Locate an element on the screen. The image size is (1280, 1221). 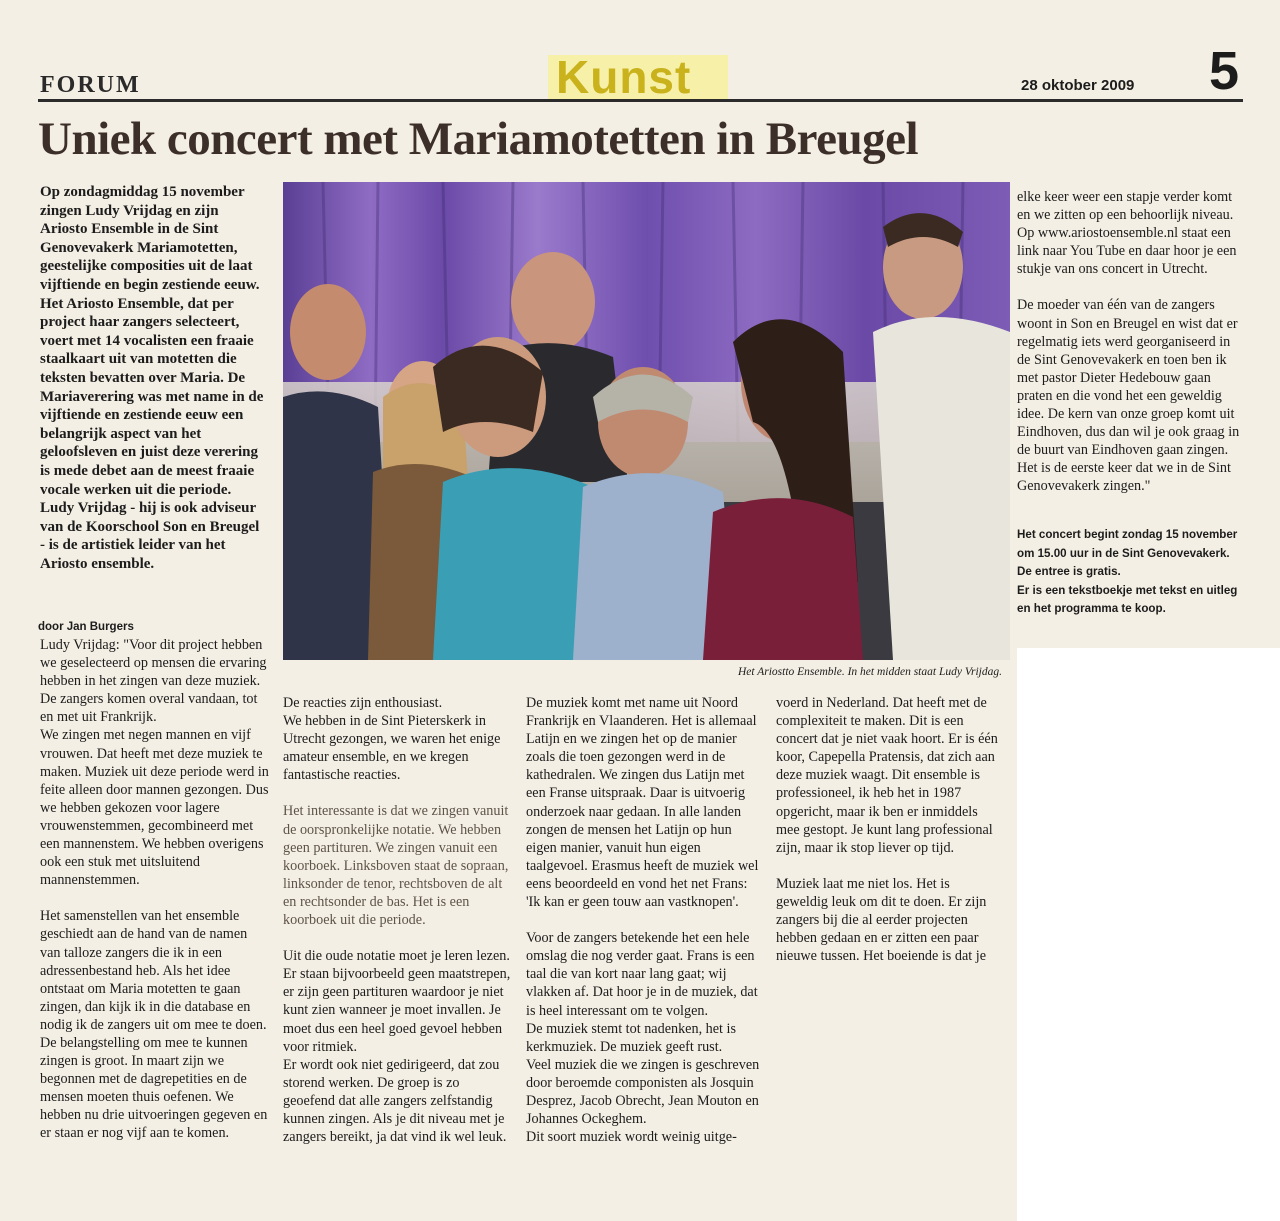
byline: door Jan Burgers is located at coordinates (86, 627).